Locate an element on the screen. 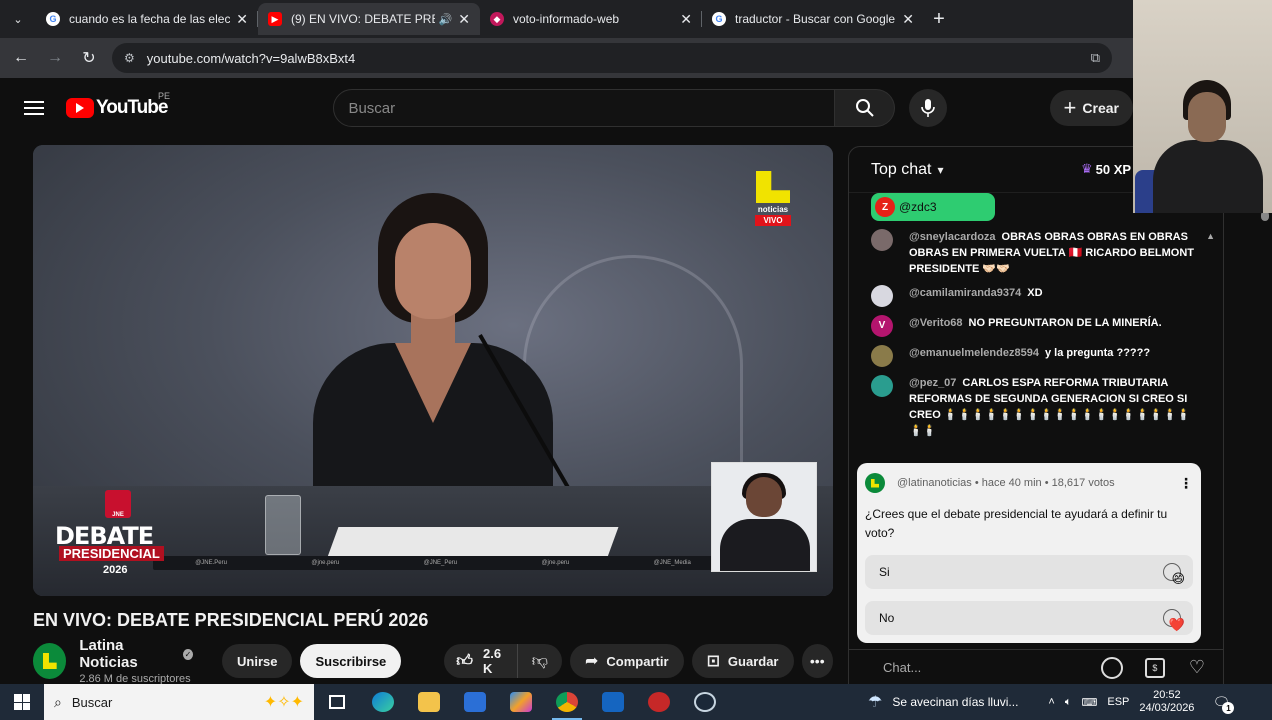 Image resolution: width=1272 pixels, height=720 pixels. thumbs-down-icon: 👎︎ is located at coordinates (539, 661).